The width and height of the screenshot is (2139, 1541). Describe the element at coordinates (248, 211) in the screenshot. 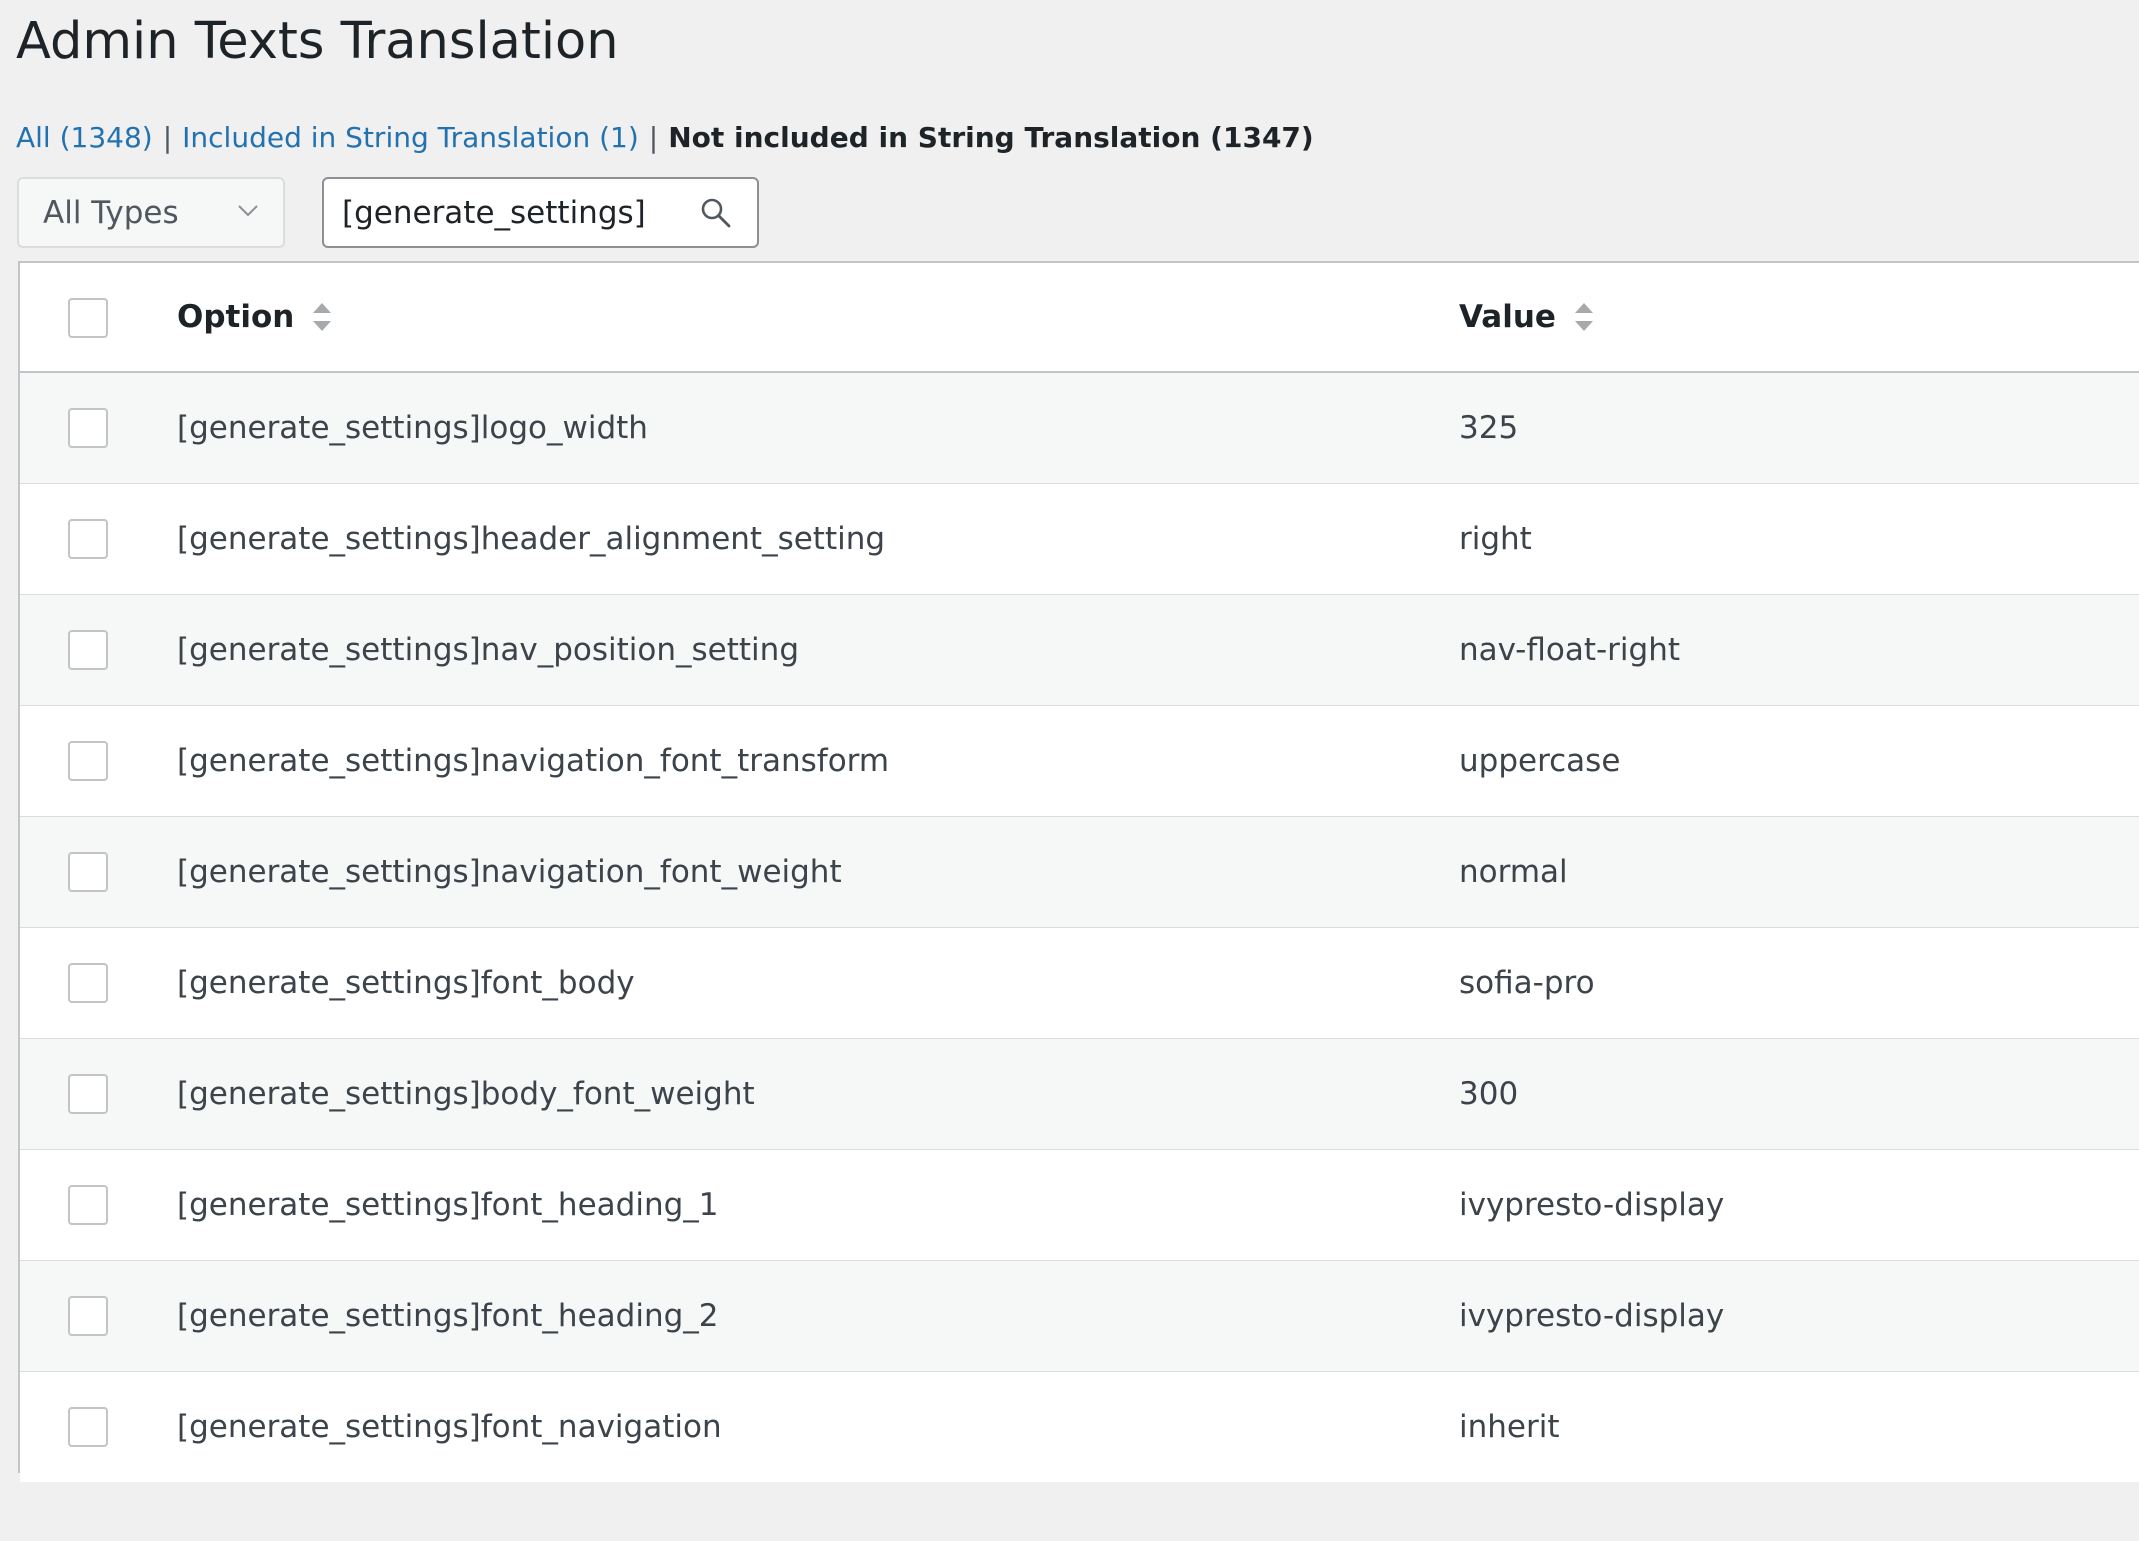

I see `chevron-down-icon` at that location.